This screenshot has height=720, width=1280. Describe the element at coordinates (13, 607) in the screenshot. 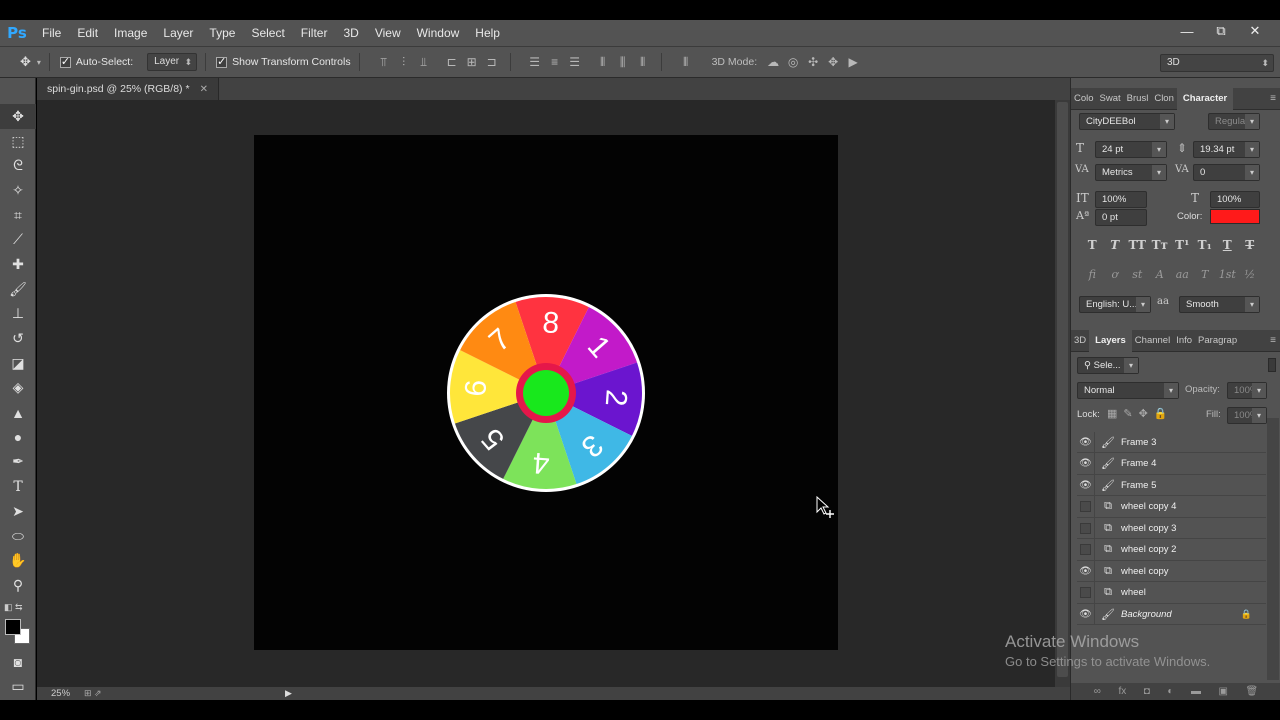

I see `default-colors-icon: ◧ ⇆` at that location.